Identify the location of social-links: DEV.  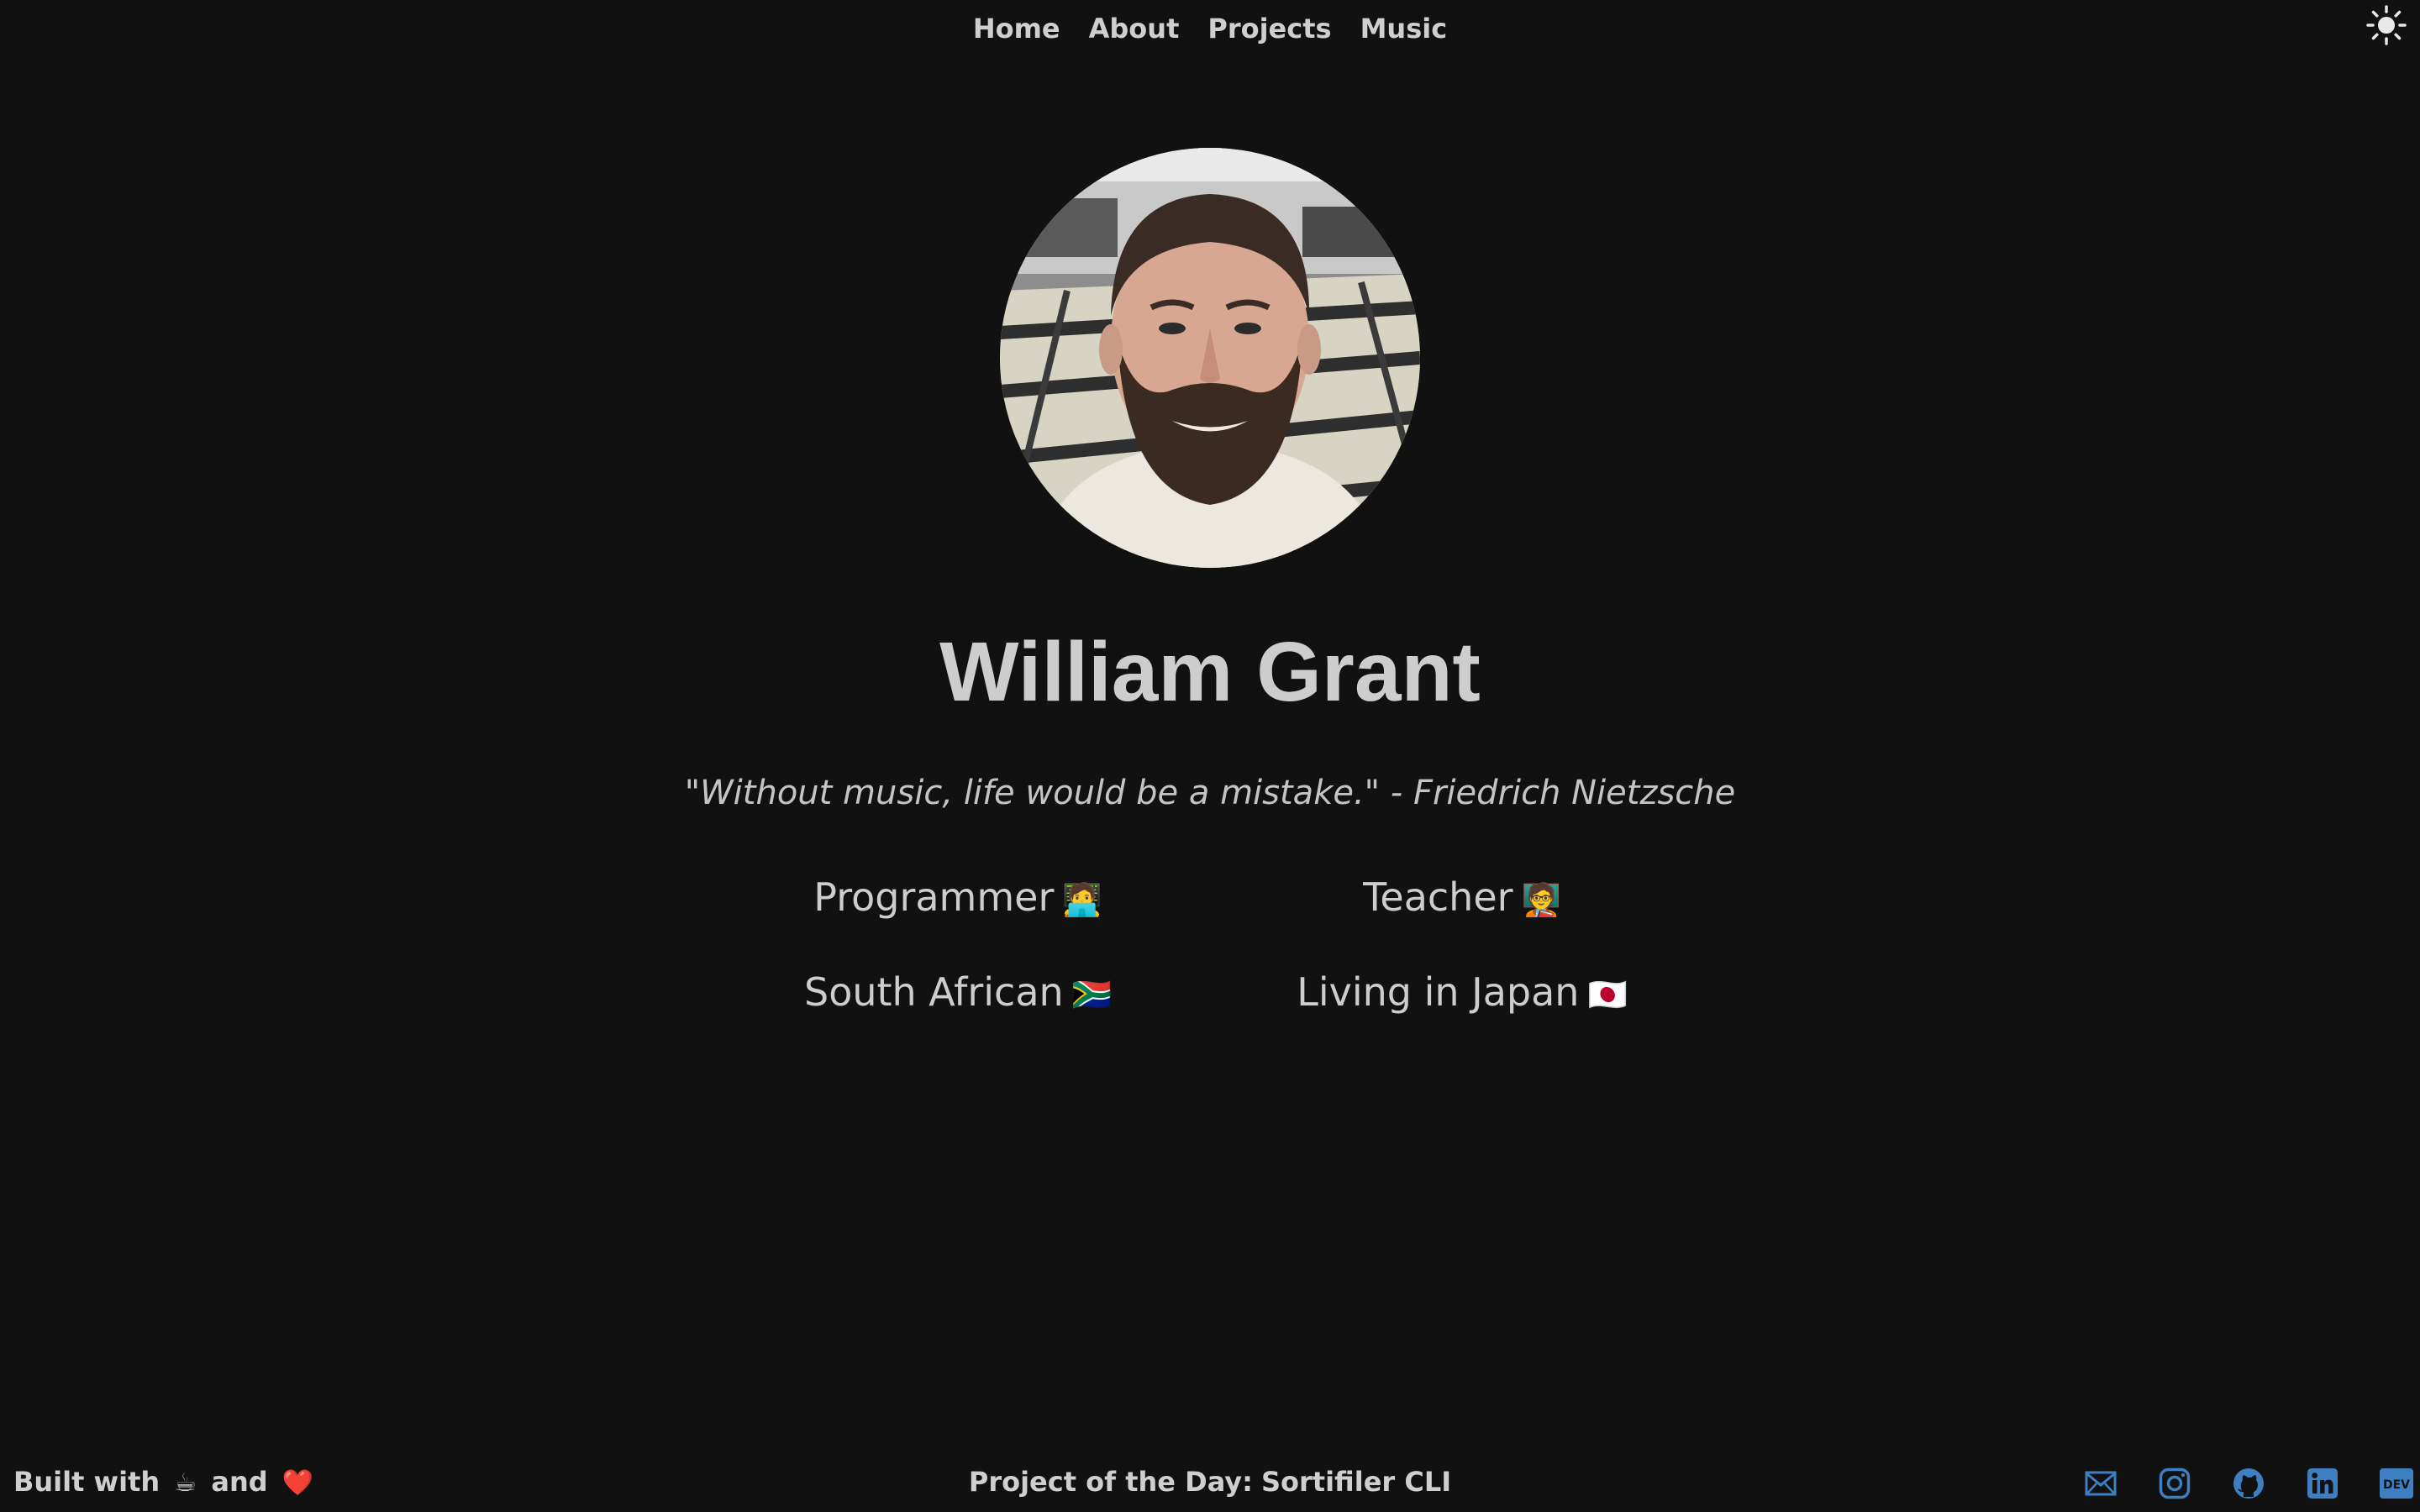
(2248, 1483).